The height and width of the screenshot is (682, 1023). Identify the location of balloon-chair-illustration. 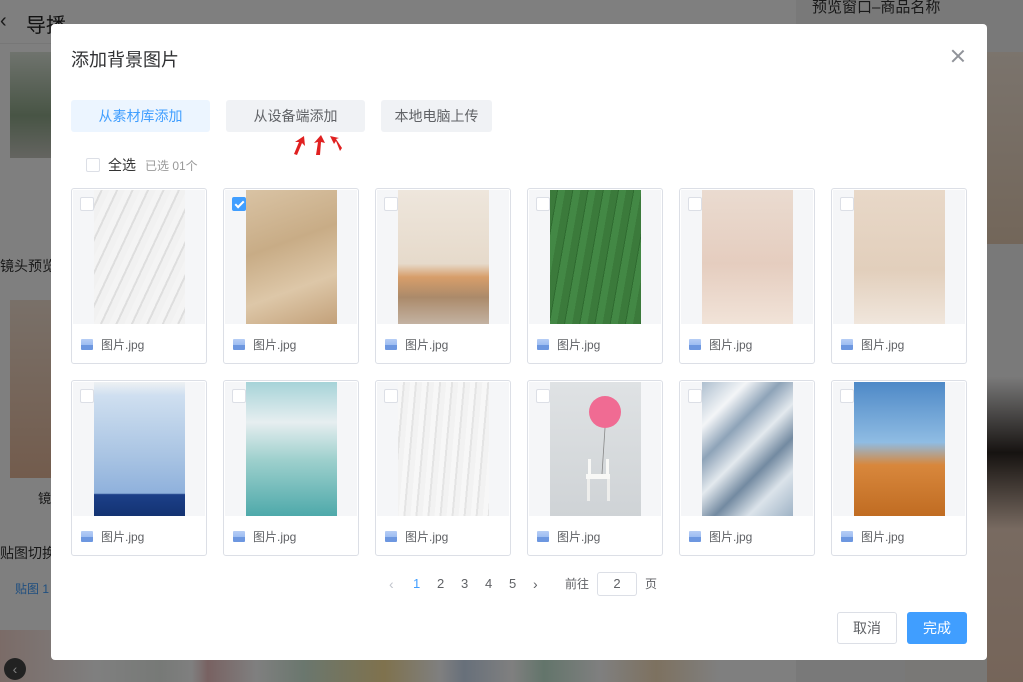
(603, 448).